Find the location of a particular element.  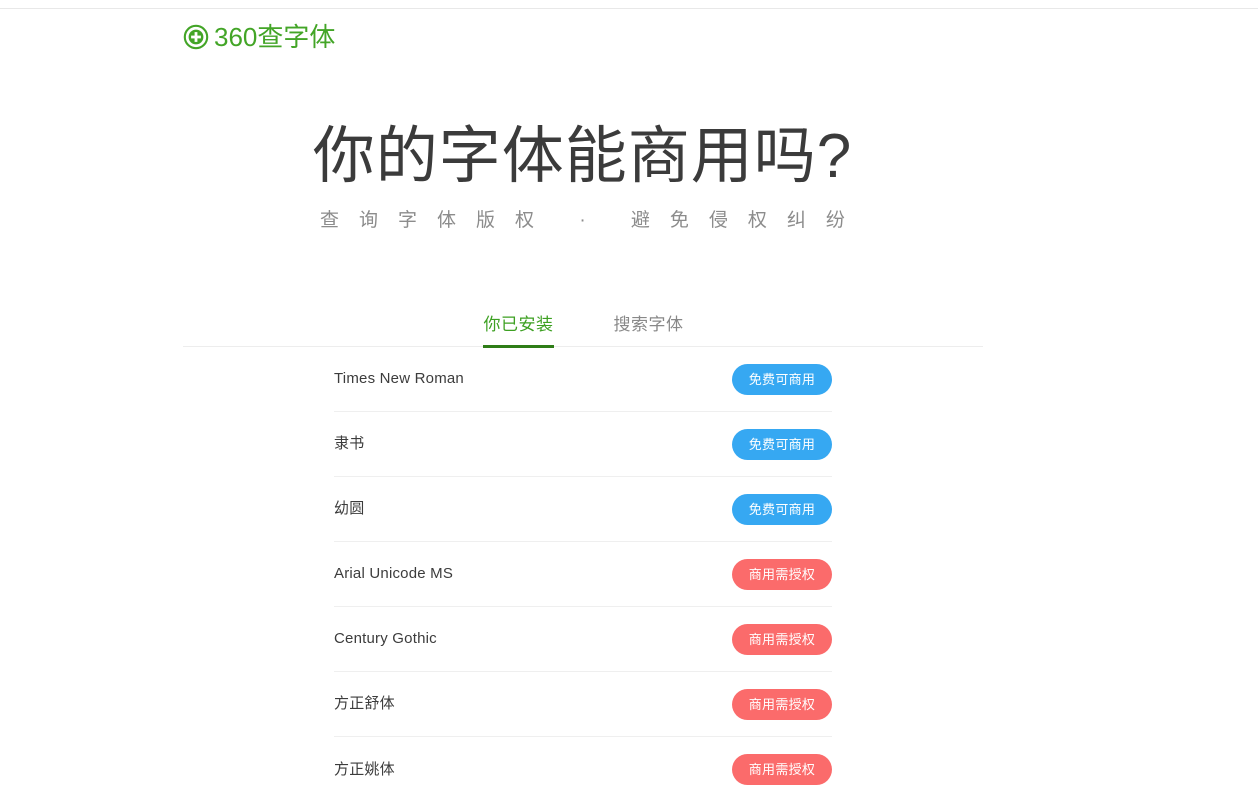

font-name: Century Gothic is located at coordinates (385, 638).